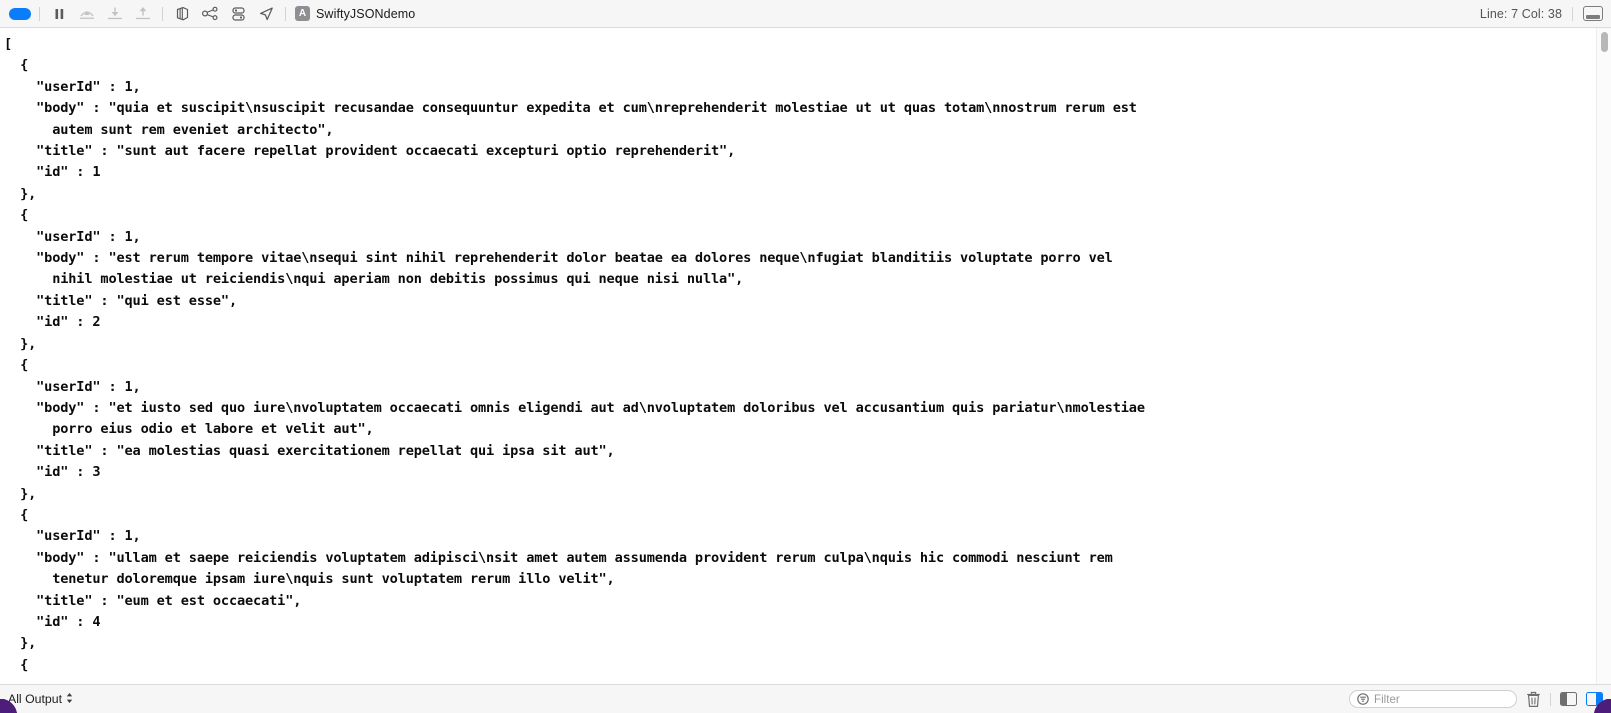 The width and height of the screenshot is (1611, 713). What do you see at coordinates (366, 13) in the screenshot?
I see `app-title-label: SwiftyJSONdemo` at bounding box center [366, 13].